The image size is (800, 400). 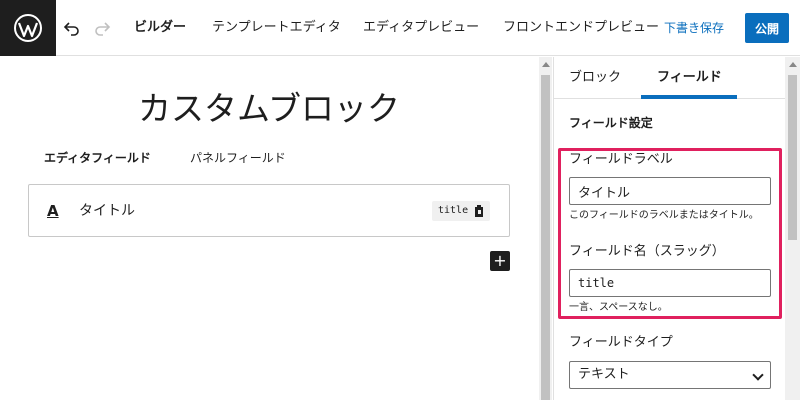 I want to click on chevron-down-icon, so click(x=758, y=375).